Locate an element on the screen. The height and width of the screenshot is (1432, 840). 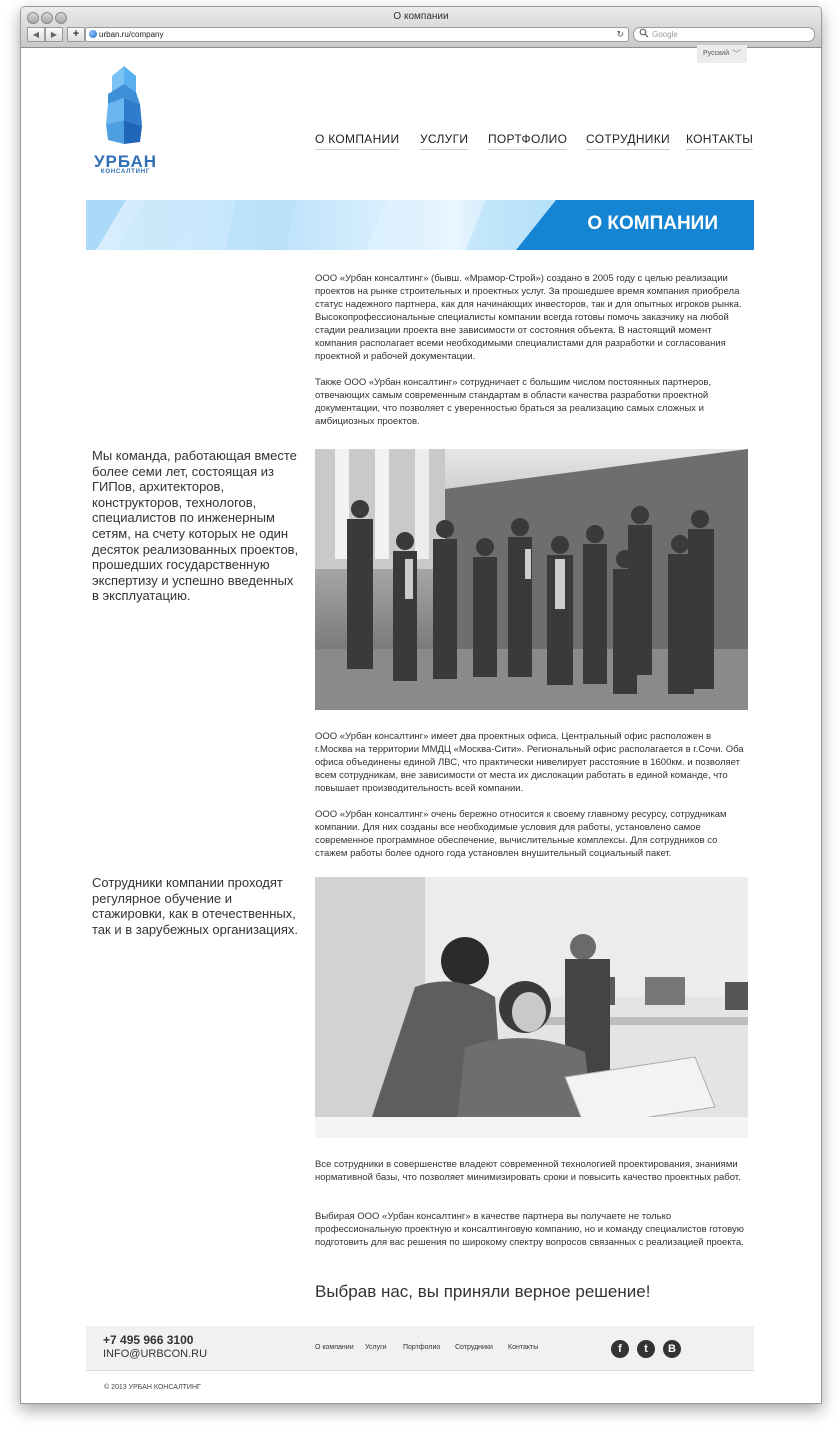
vkontakte-icon: B is located at coordinates (672, 1349).